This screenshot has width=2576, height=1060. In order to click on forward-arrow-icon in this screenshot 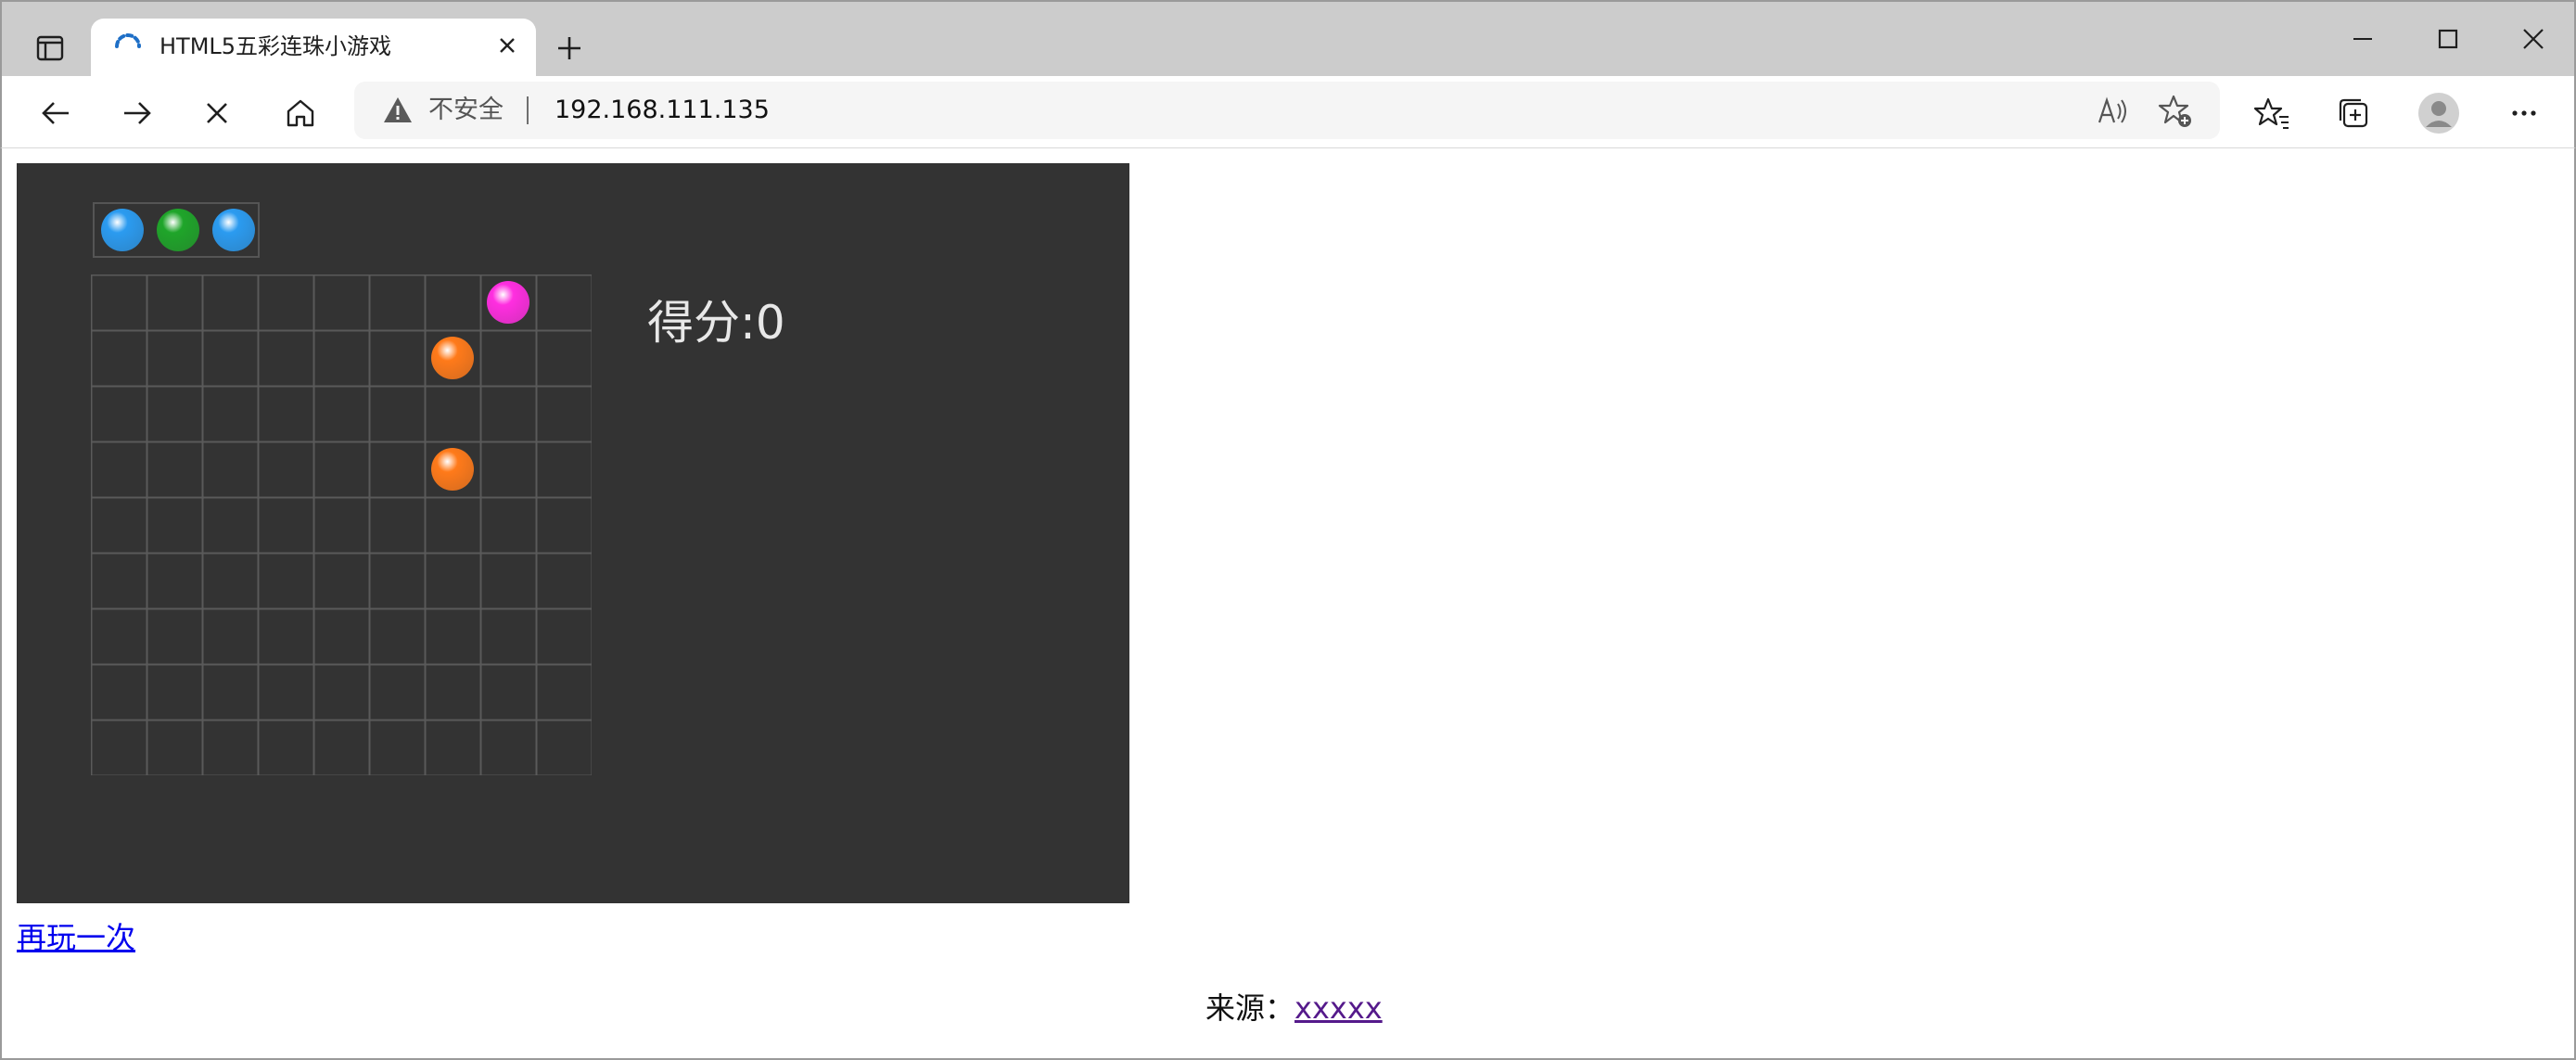, I will do `click(137, 113)`.